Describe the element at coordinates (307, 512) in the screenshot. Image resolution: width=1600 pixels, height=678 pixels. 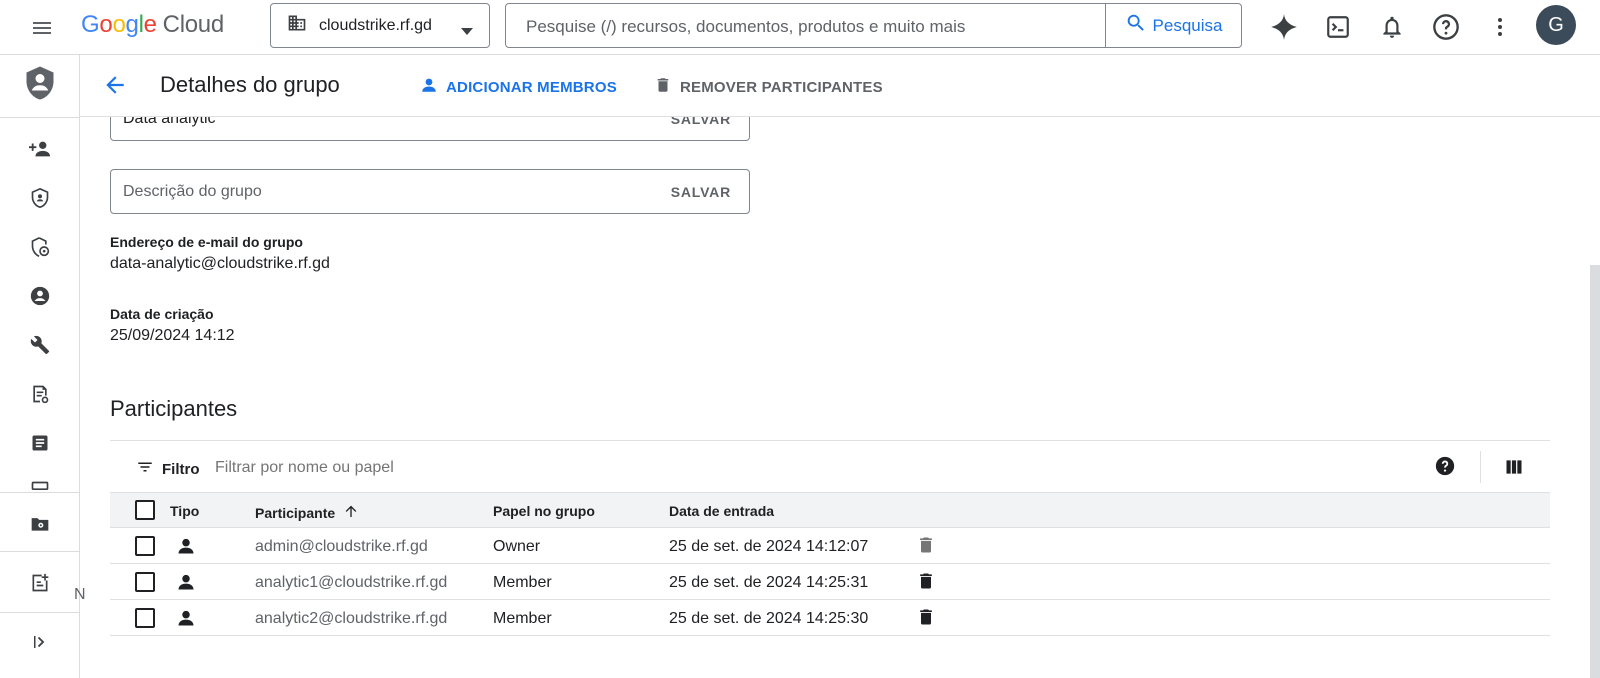
I see `column-header-participant: Participante` at that location.